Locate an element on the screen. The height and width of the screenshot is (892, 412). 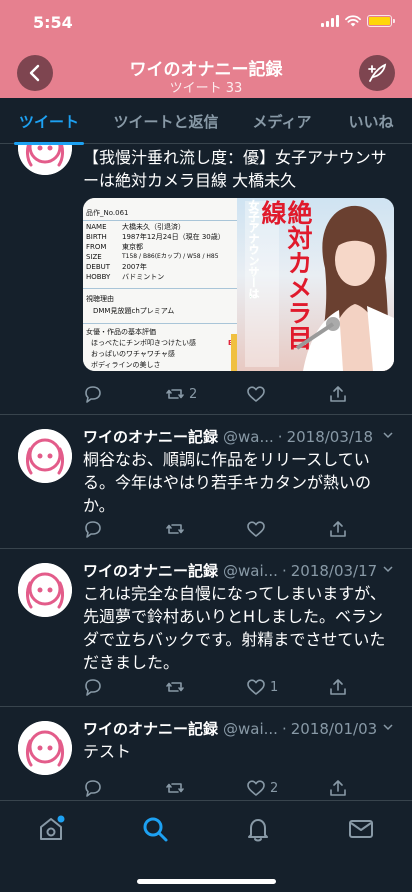
cover-photo is located at coordinates (344, 288).